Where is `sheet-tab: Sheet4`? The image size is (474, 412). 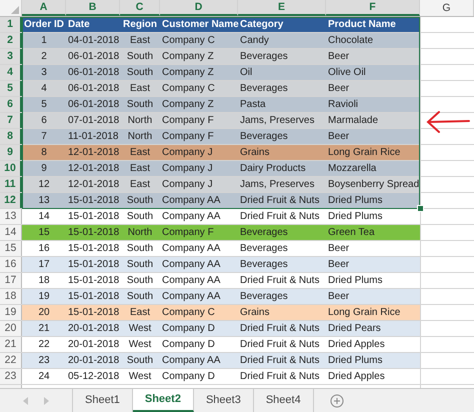
sheet-tab: Sheet4 is located at coordinates (284, 400).